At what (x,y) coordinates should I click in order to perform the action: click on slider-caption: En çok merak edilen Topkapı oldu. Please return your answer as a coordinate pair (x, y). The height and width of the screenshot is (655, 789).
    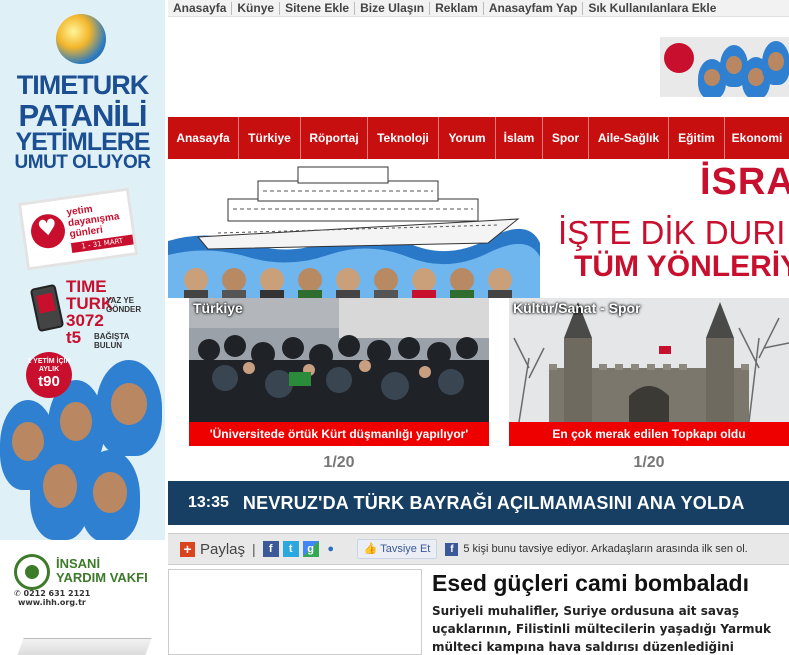
    Looking at the image, I should click on (649, 434).